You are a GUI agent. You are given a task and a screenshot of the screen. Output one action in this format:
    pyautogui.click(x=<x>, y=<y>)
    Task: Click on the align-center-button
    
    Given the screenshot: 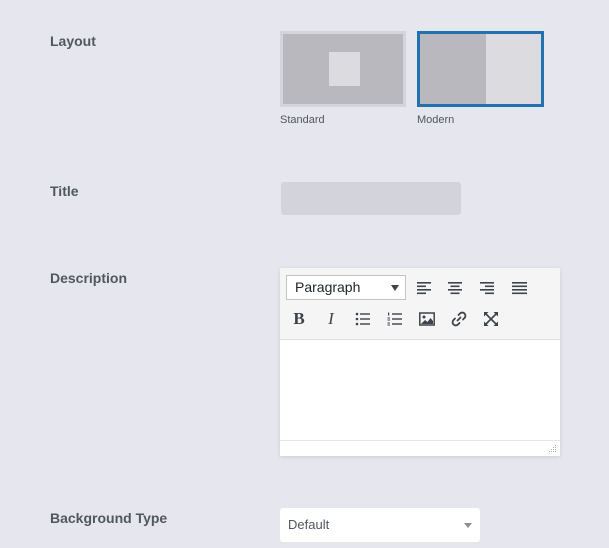 What is the action you would take?
    pyautogui.click(x=455, y=288)
    